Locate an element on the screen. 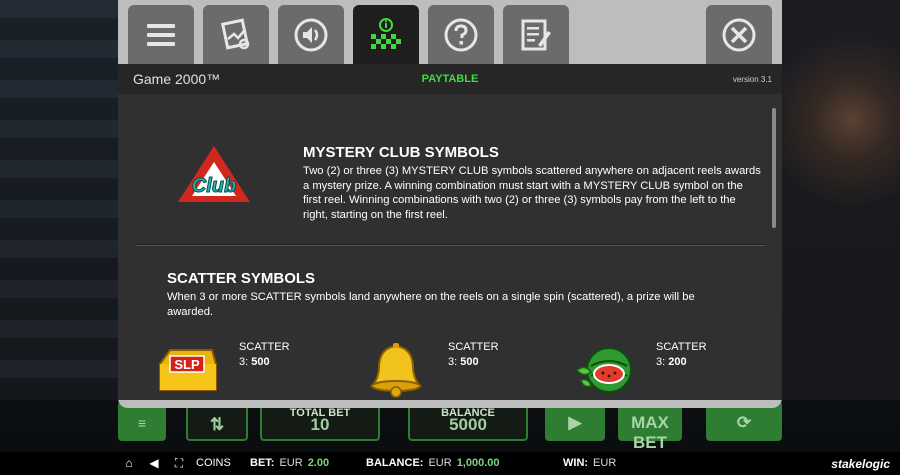 The image size is (900, 475). fullscreen-icon: ⛶ is located at coordinates (179, 463).